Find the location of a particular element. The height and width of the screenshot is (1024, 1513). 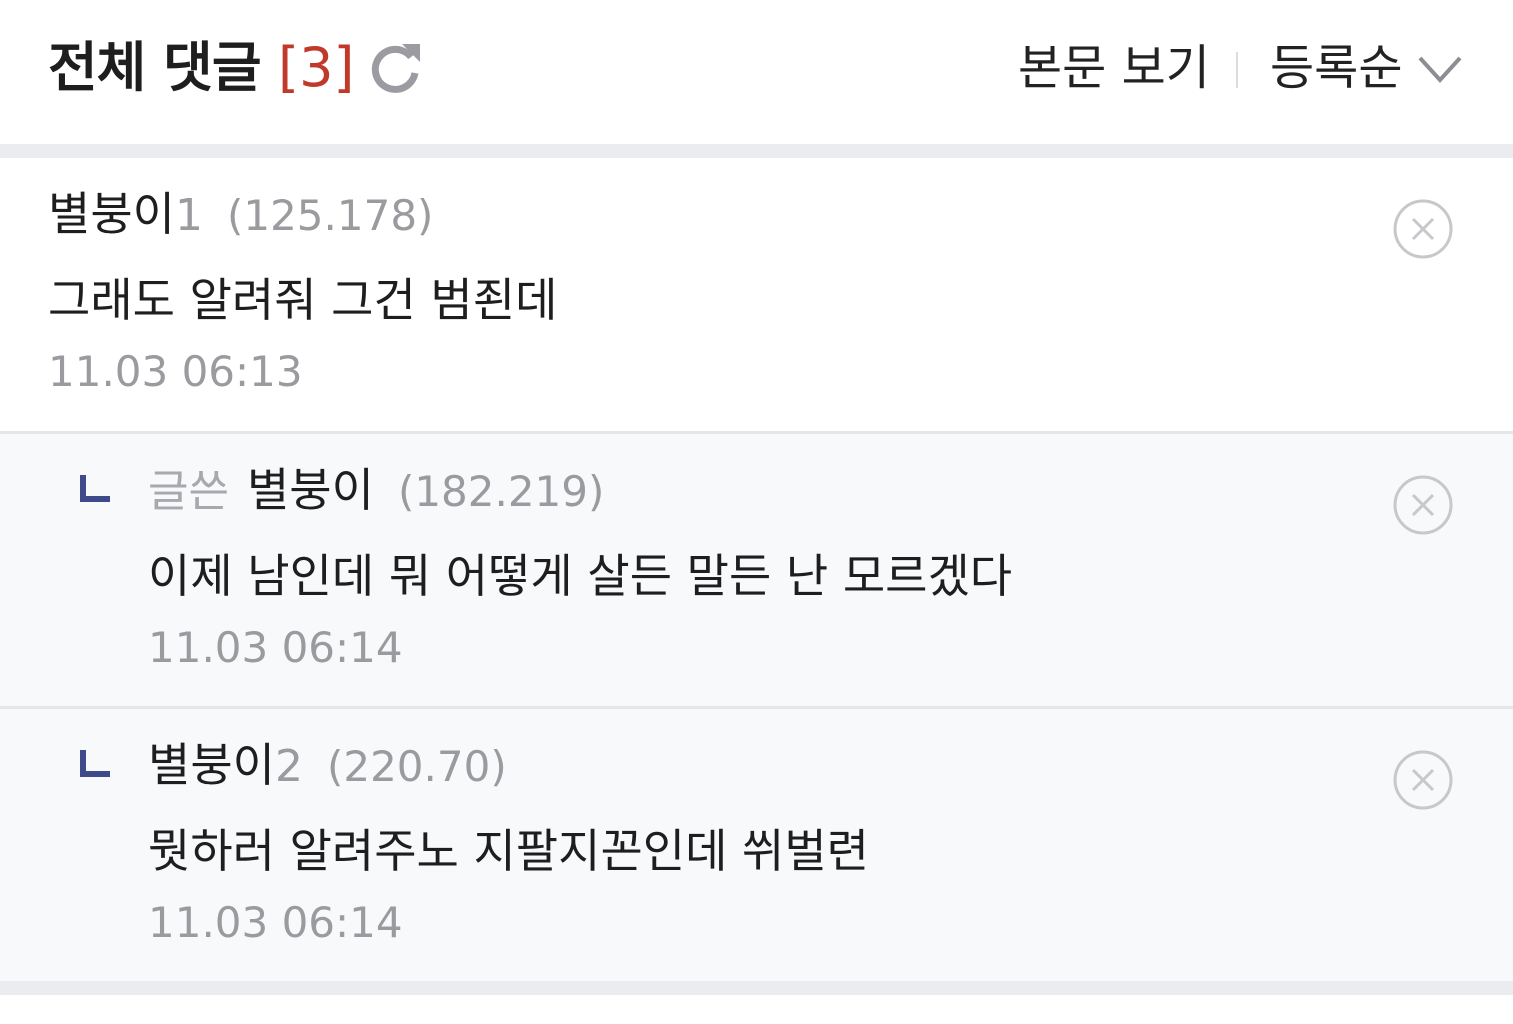

comment-time: 11.03 06:13 is located at coordinates (175, 371).